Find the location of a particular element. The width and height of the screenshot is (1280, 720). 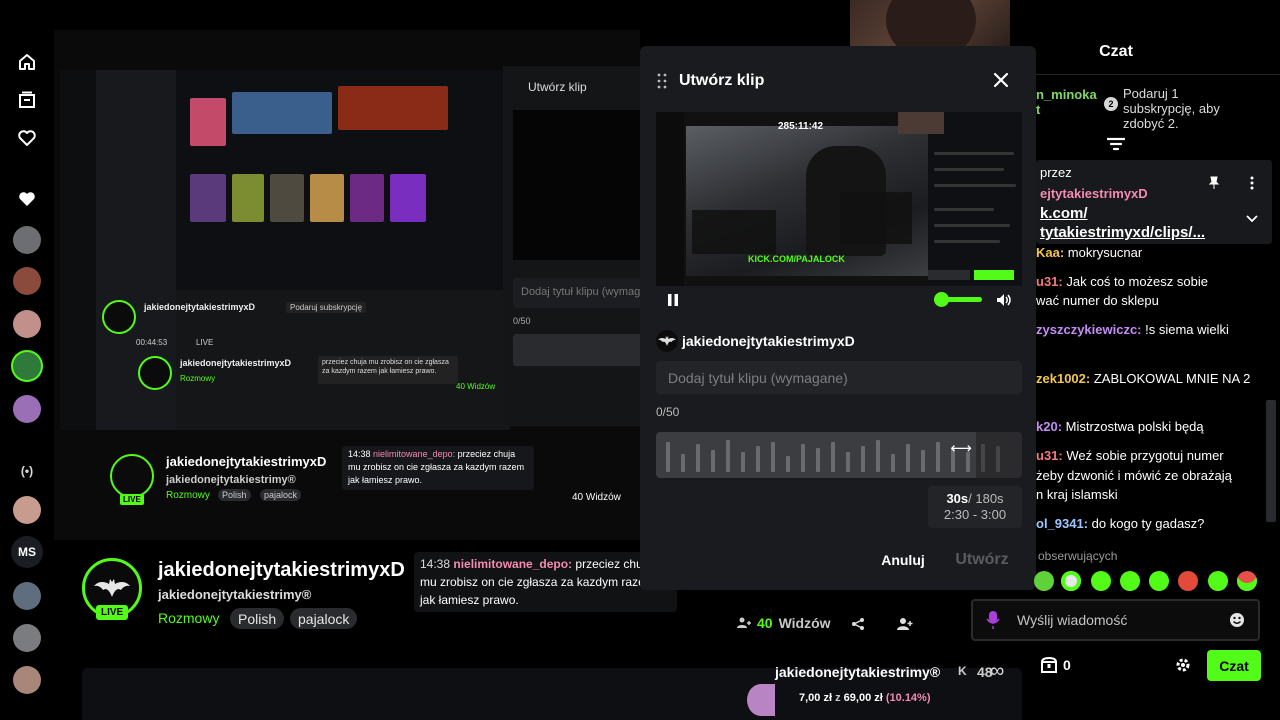

gift-subscription-text: Podaruj 1 subskrypcję, aby zdobyć 2. is located at coordinates (1178, 108).